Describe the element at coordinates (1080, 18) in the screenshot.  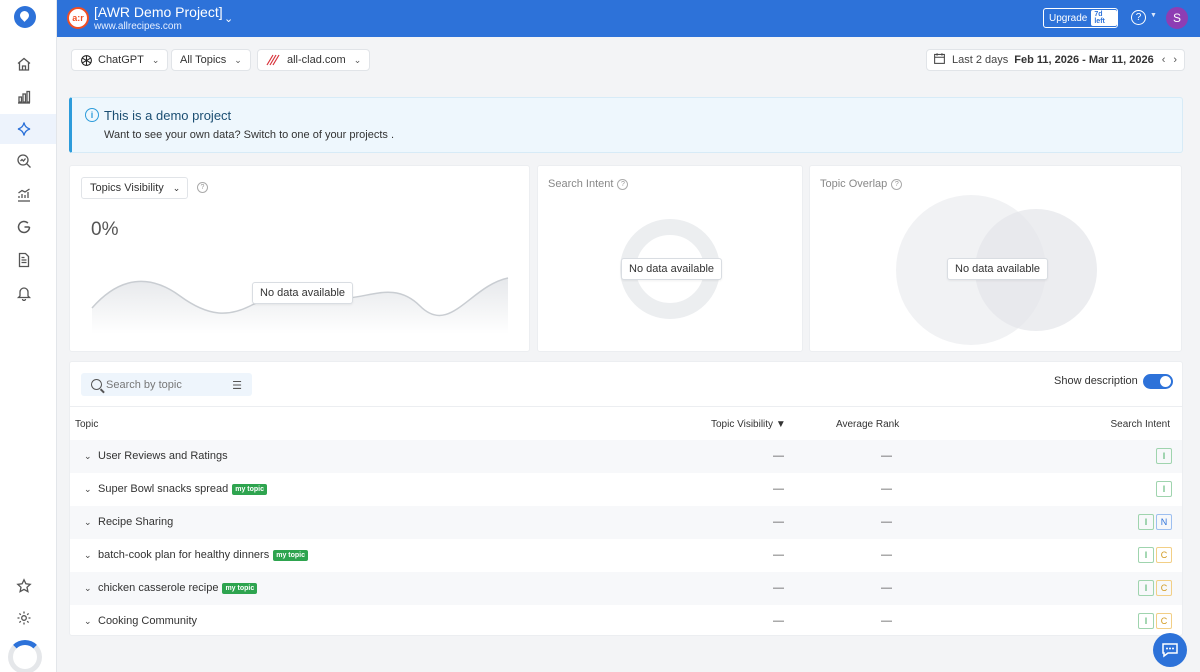
I see `upgrade-button: Upgrade 7d left` at that location.